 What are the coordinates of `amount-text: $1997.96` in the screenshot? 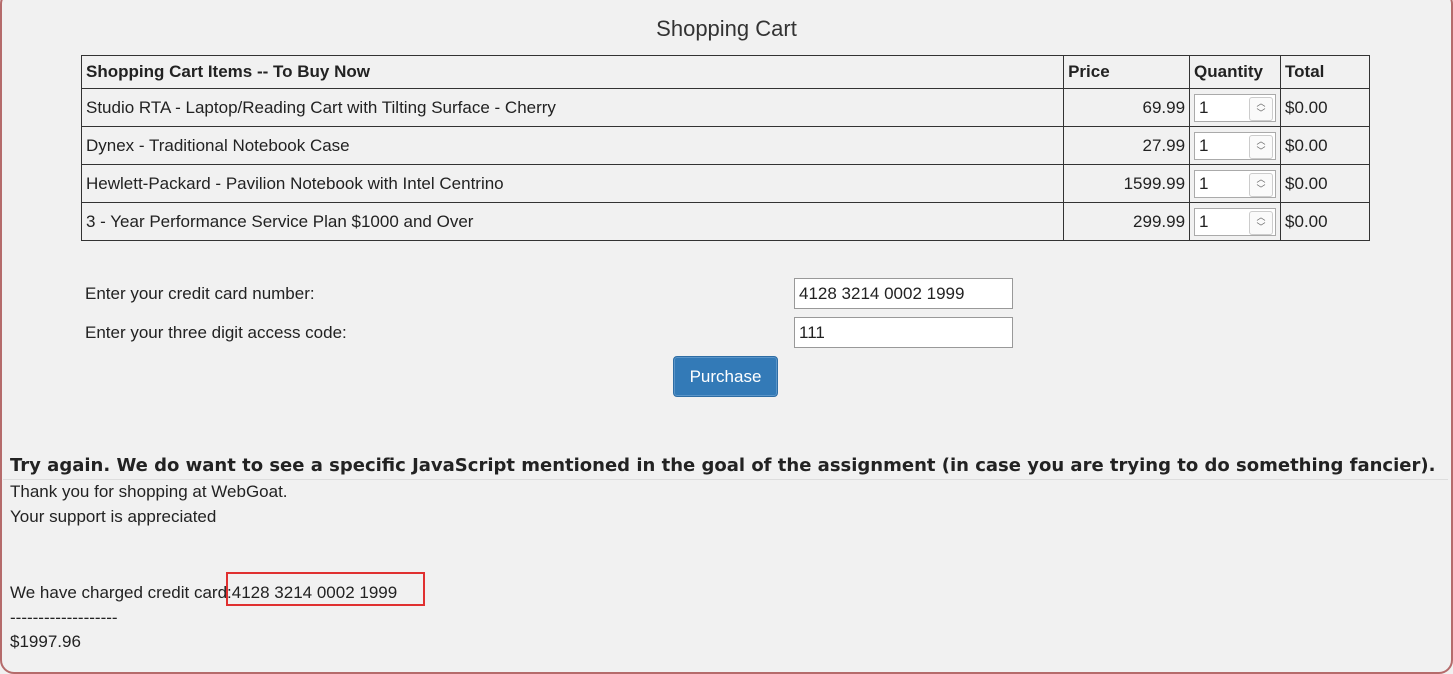 It's located at (45, 641).